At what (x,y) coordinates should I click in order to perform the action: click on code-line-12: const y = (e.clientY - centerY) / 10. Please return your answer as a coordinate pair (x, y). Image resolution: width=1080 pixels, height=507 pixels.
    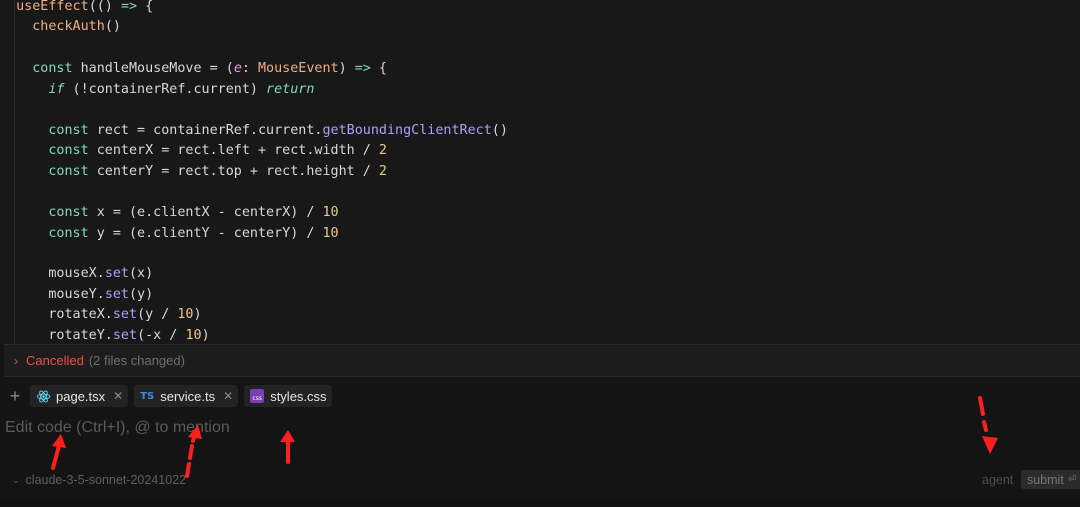
    Looking at the image, I should click on (169, 233).